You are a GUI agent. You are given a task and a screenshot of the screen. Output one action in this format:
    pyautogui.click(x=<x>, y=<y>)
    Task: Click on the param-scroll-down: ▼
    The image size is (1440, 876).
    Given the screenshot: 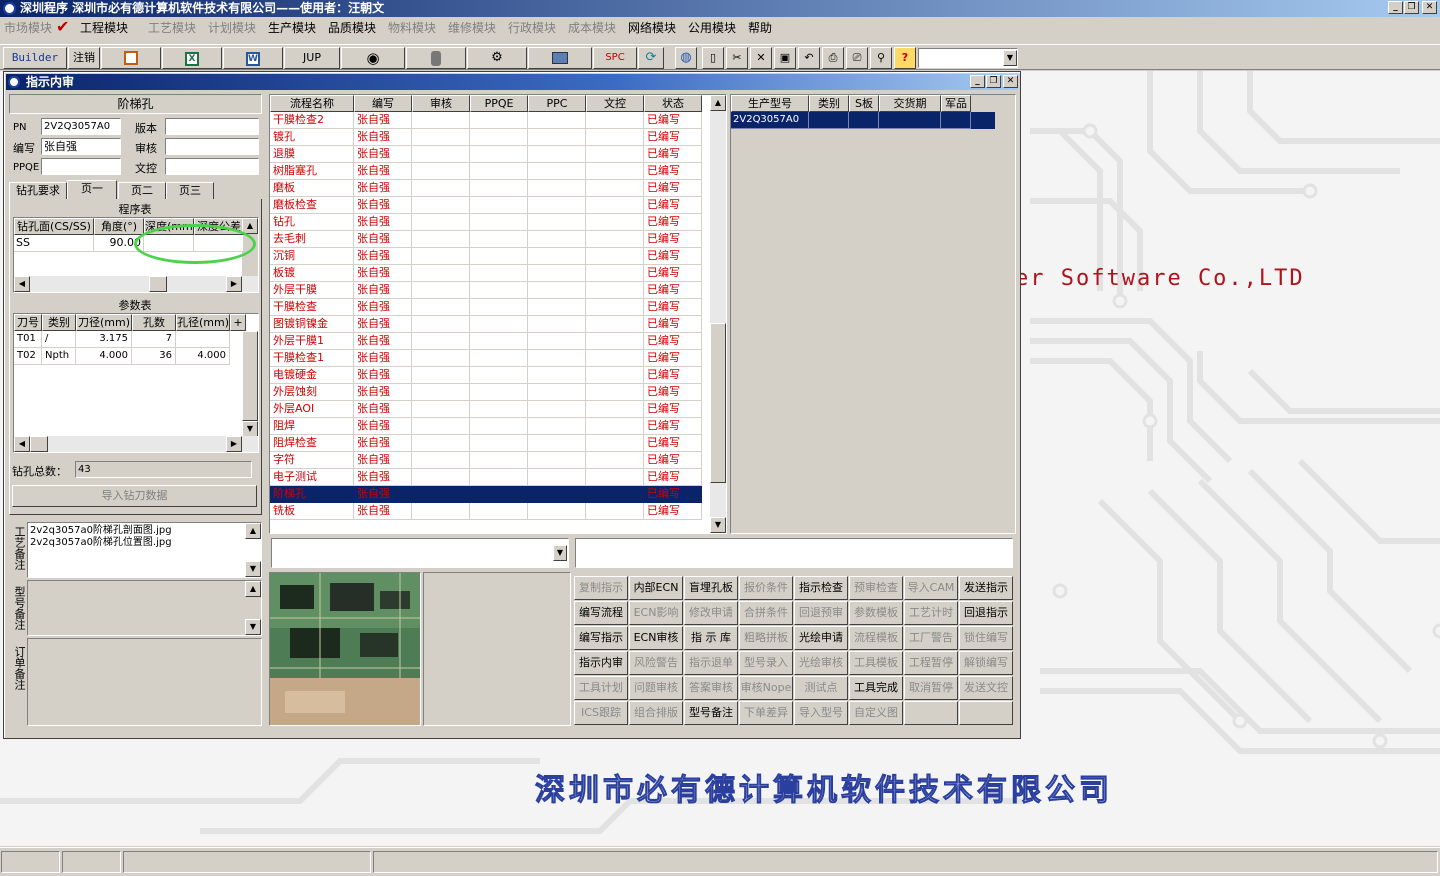 What is the action you would take?
    pyautogui.click(x=250, y=429)
    